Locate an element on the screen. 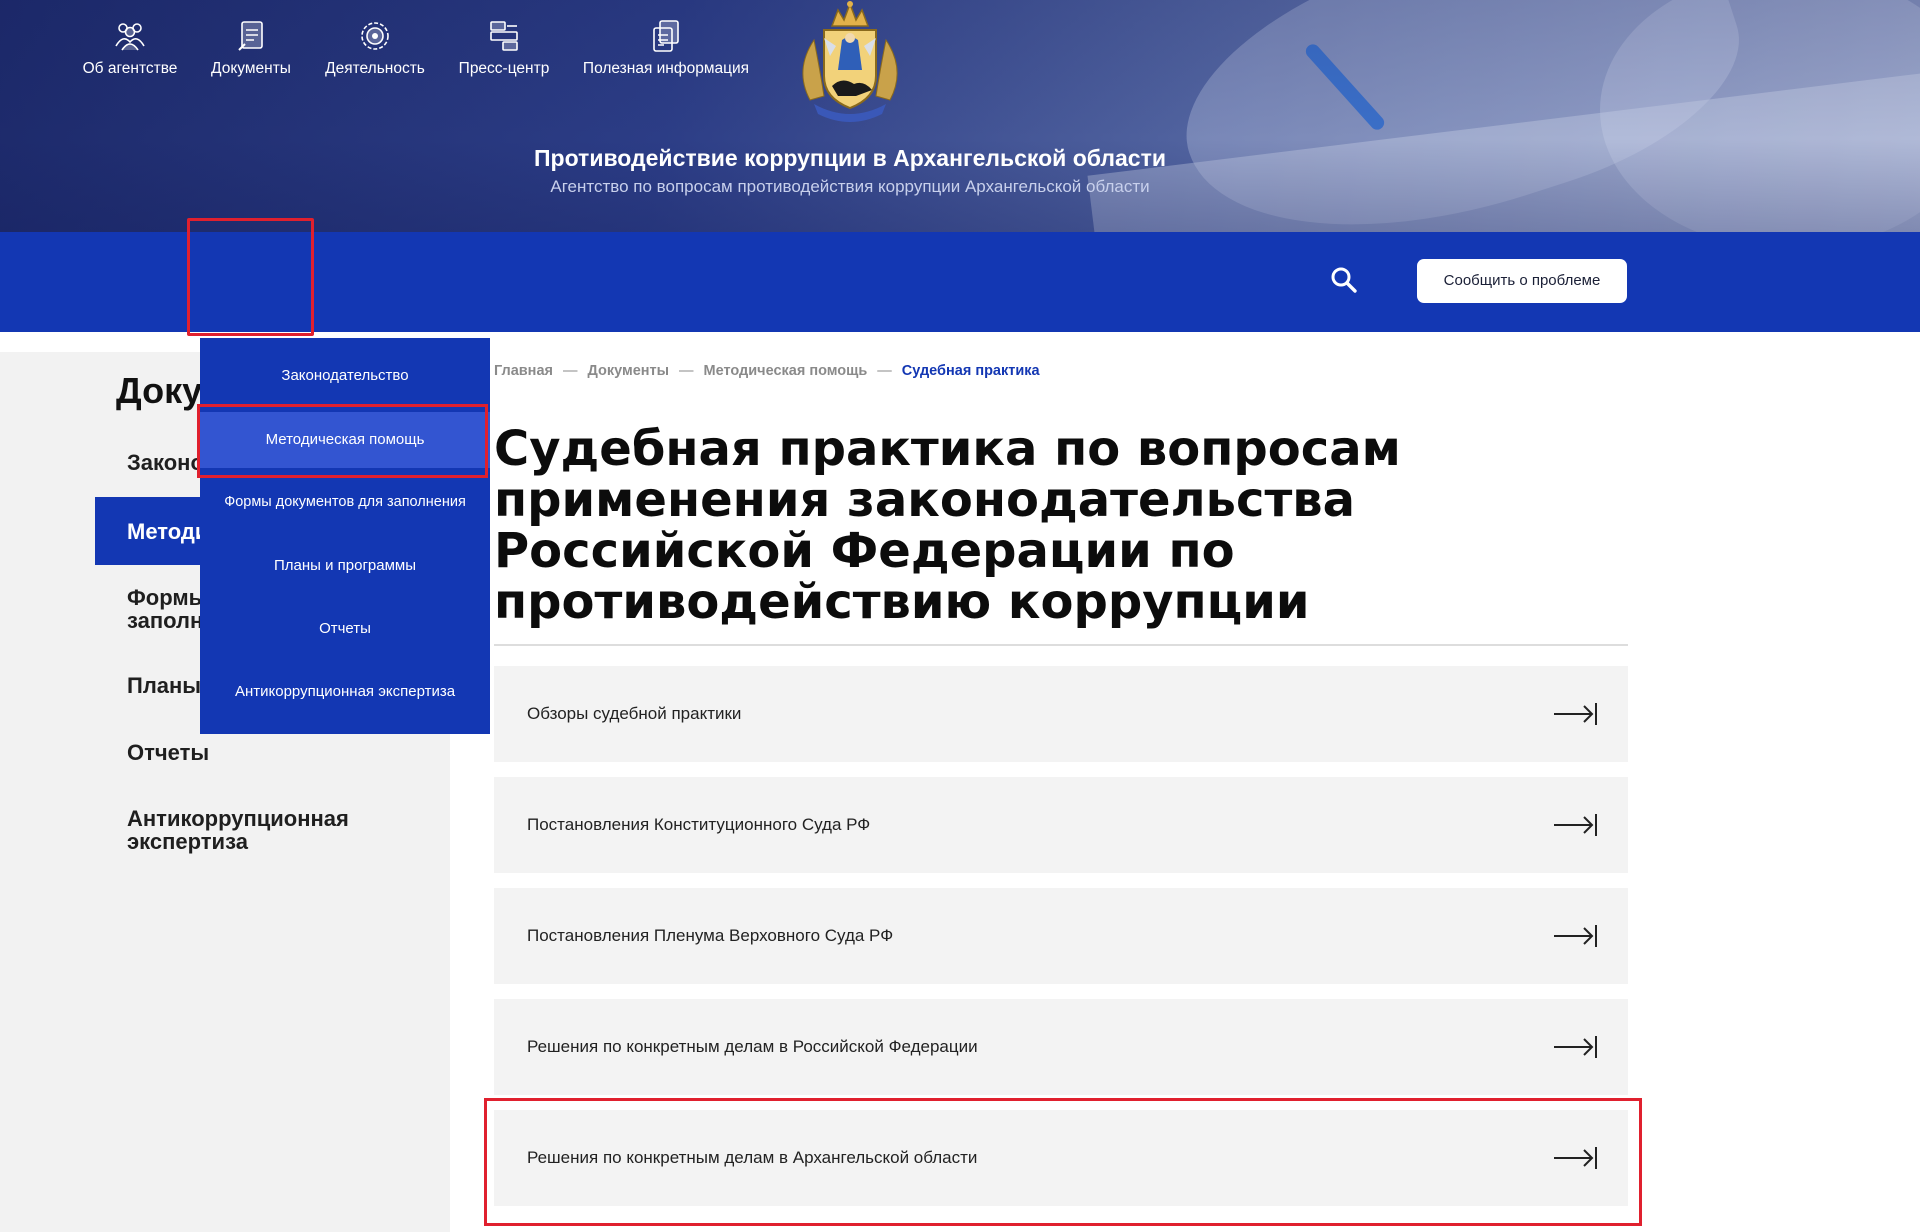 The image size is (1920, 1232). highlight-arkhangelsk-cases is located at coordinates (1063, 1162).